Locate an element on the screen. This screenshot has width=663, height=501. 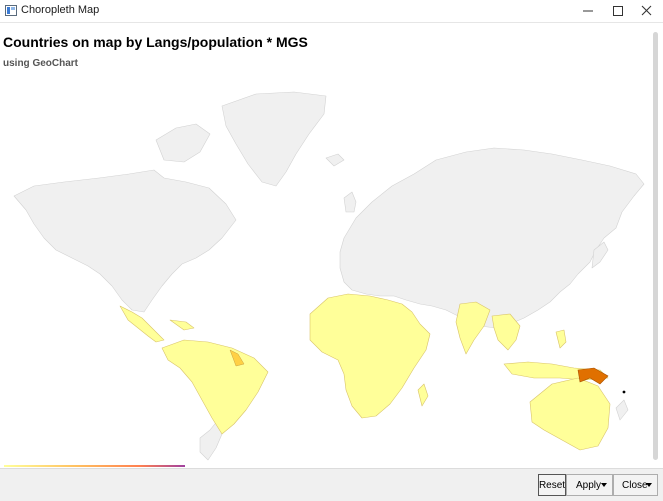
reset-button: Reset is located at coordinates (552, 485).